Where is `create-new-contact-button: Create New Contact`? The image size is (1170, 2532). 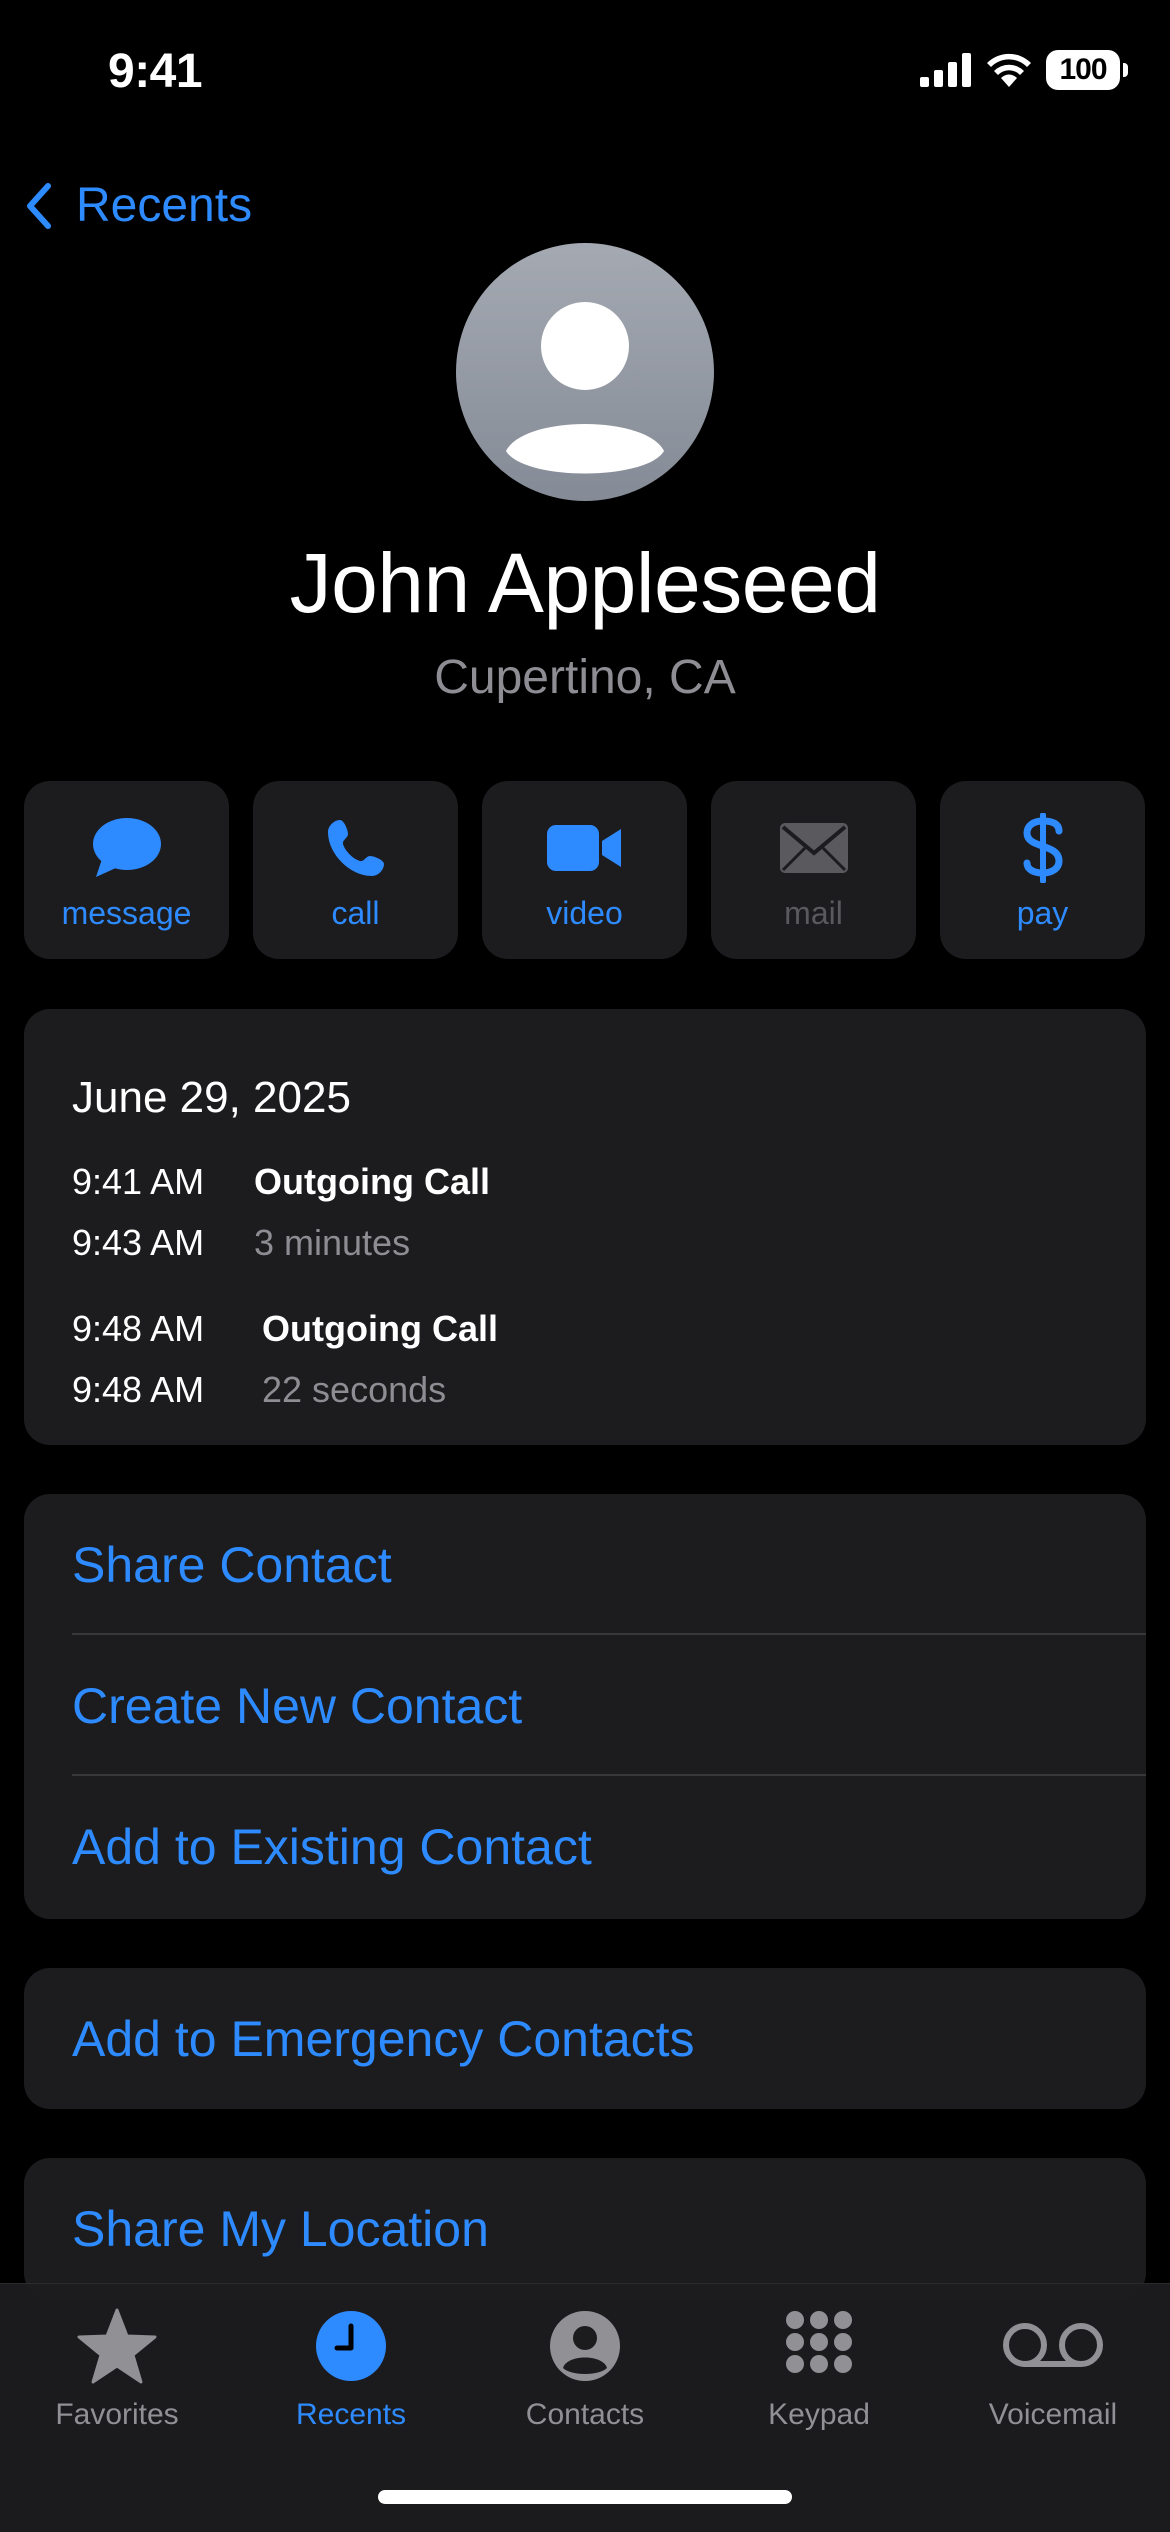
create-new-contact-button: Create New Contact is located at coordinates (585, 1705).